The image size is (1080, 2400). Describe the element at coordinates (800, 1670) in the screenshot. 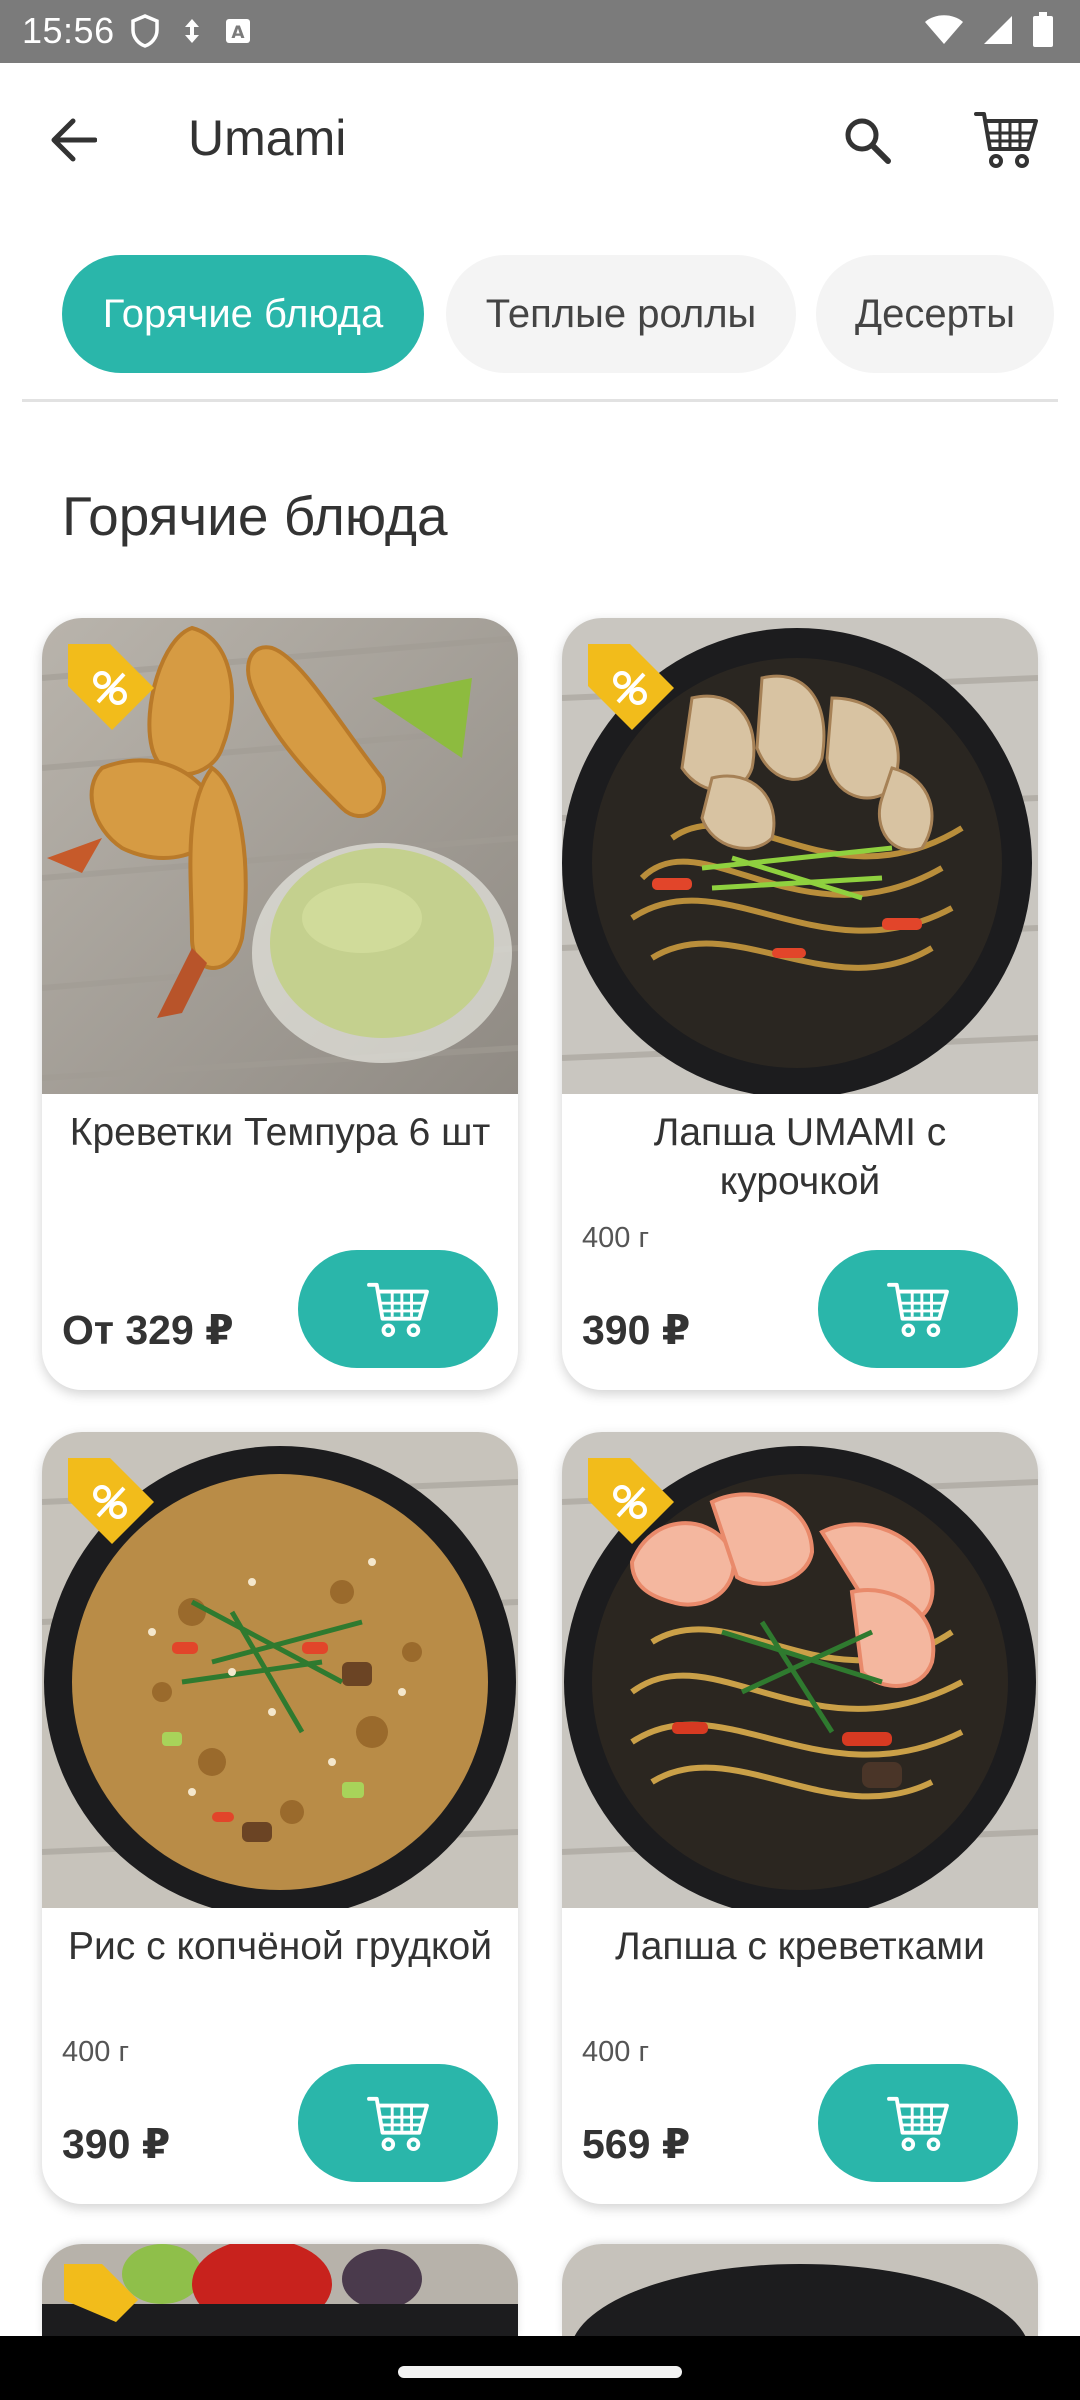

I see `product-image-noodles-shrimp` at that location.